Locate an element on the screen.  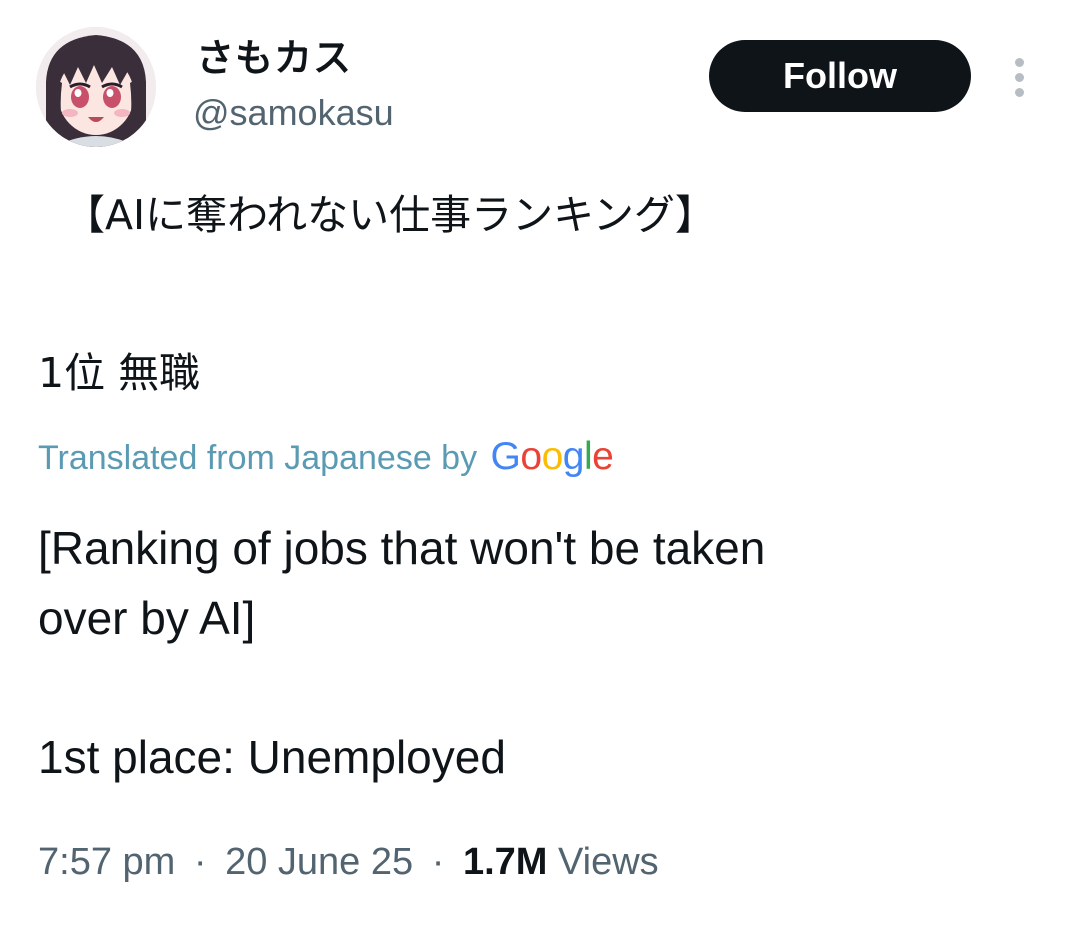
anime-girl-avatar-icon is located at coordinates (96, 87).